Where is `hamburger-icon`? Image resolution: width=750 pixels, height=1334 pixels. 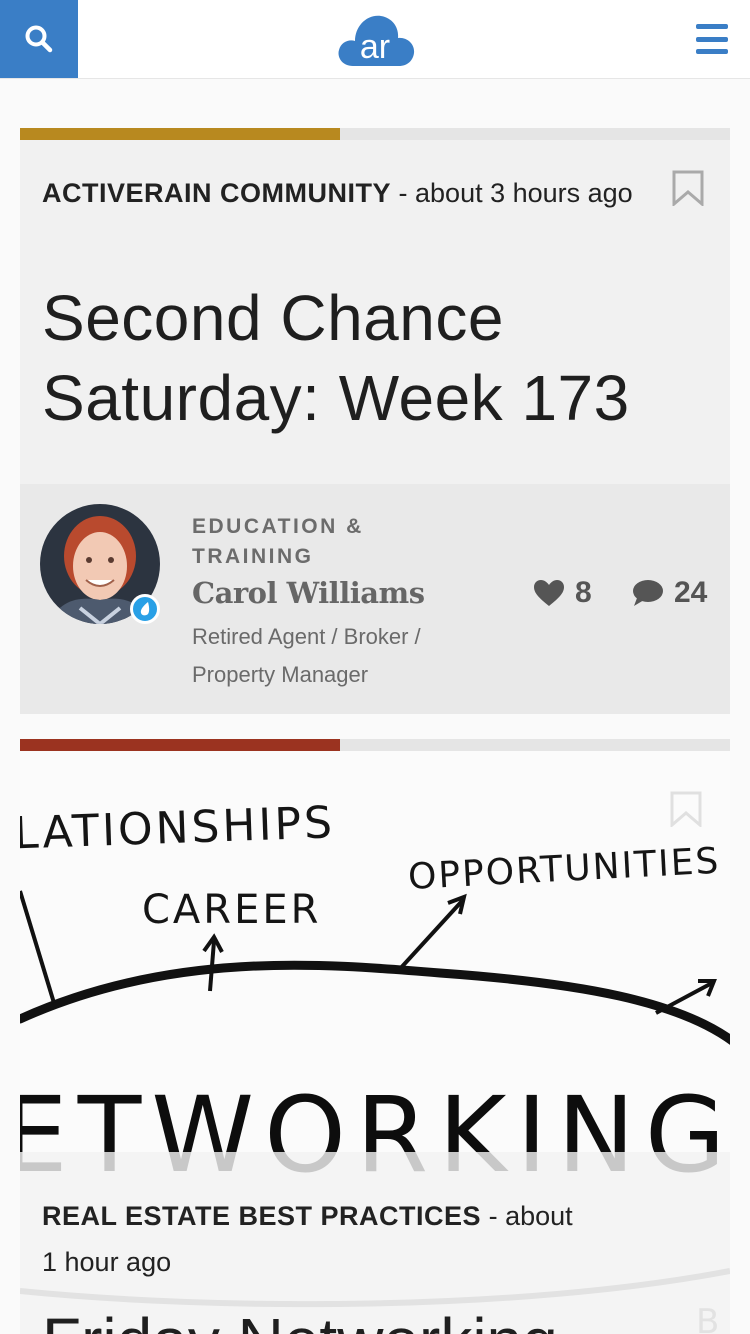
hamburger-icon is located at coordinates (712, 26).